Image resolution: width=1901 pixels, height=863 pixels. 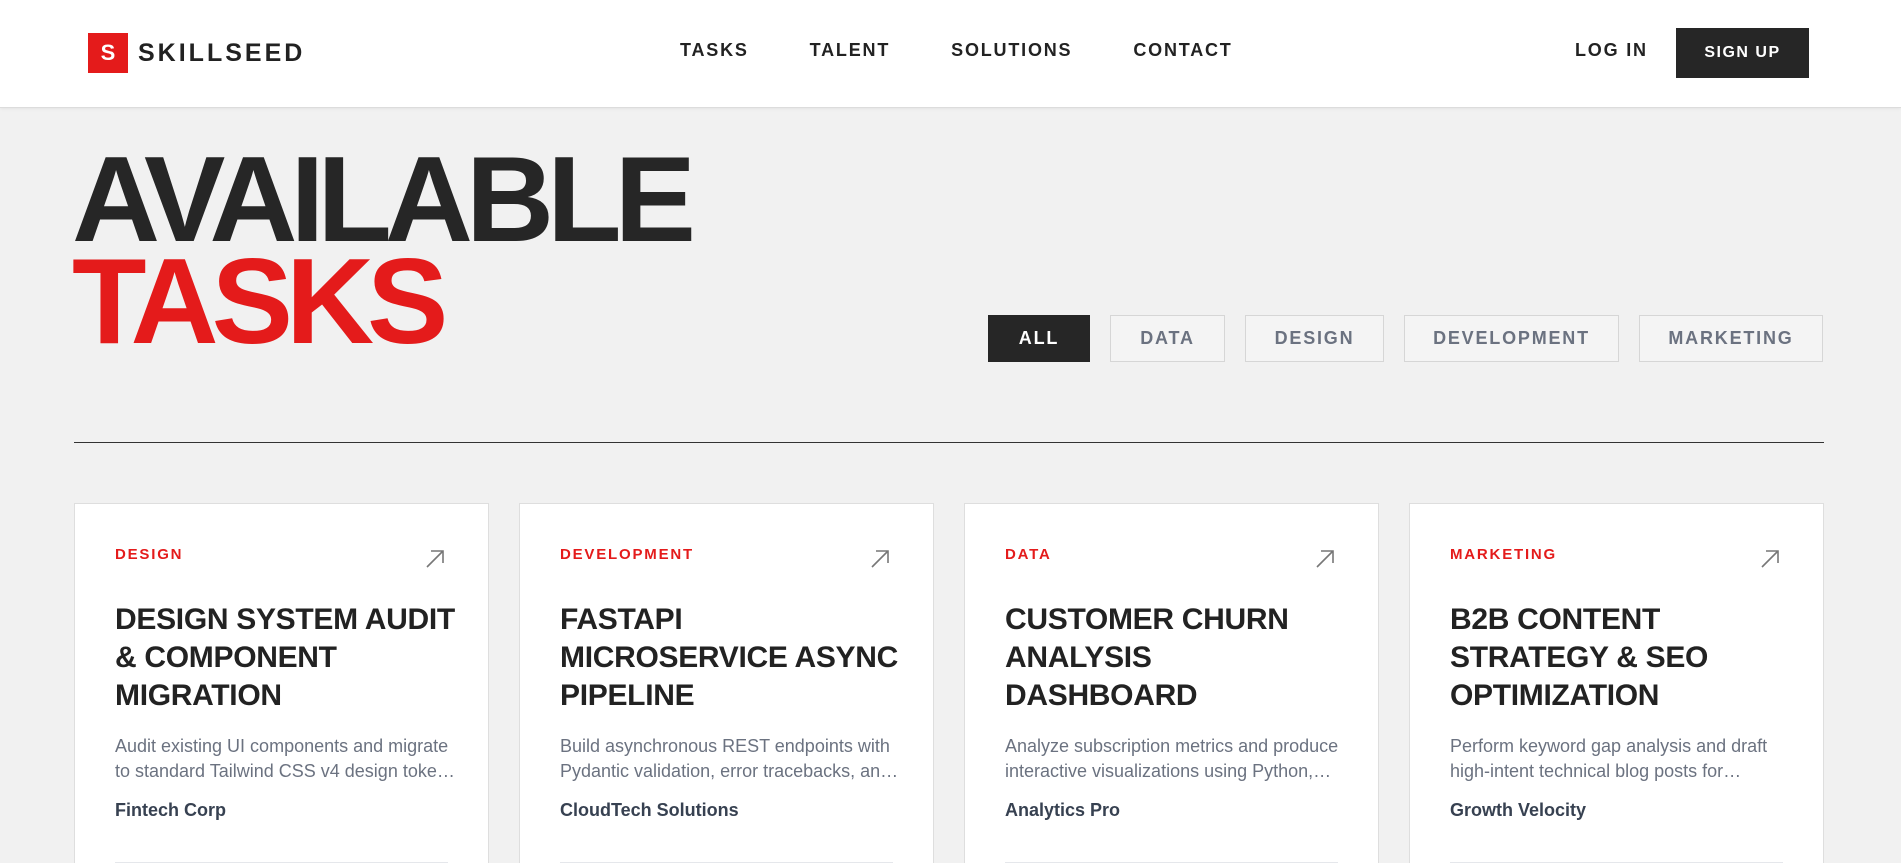 I want to click on task-category: MARKETING, so click(x=1504, y=554).